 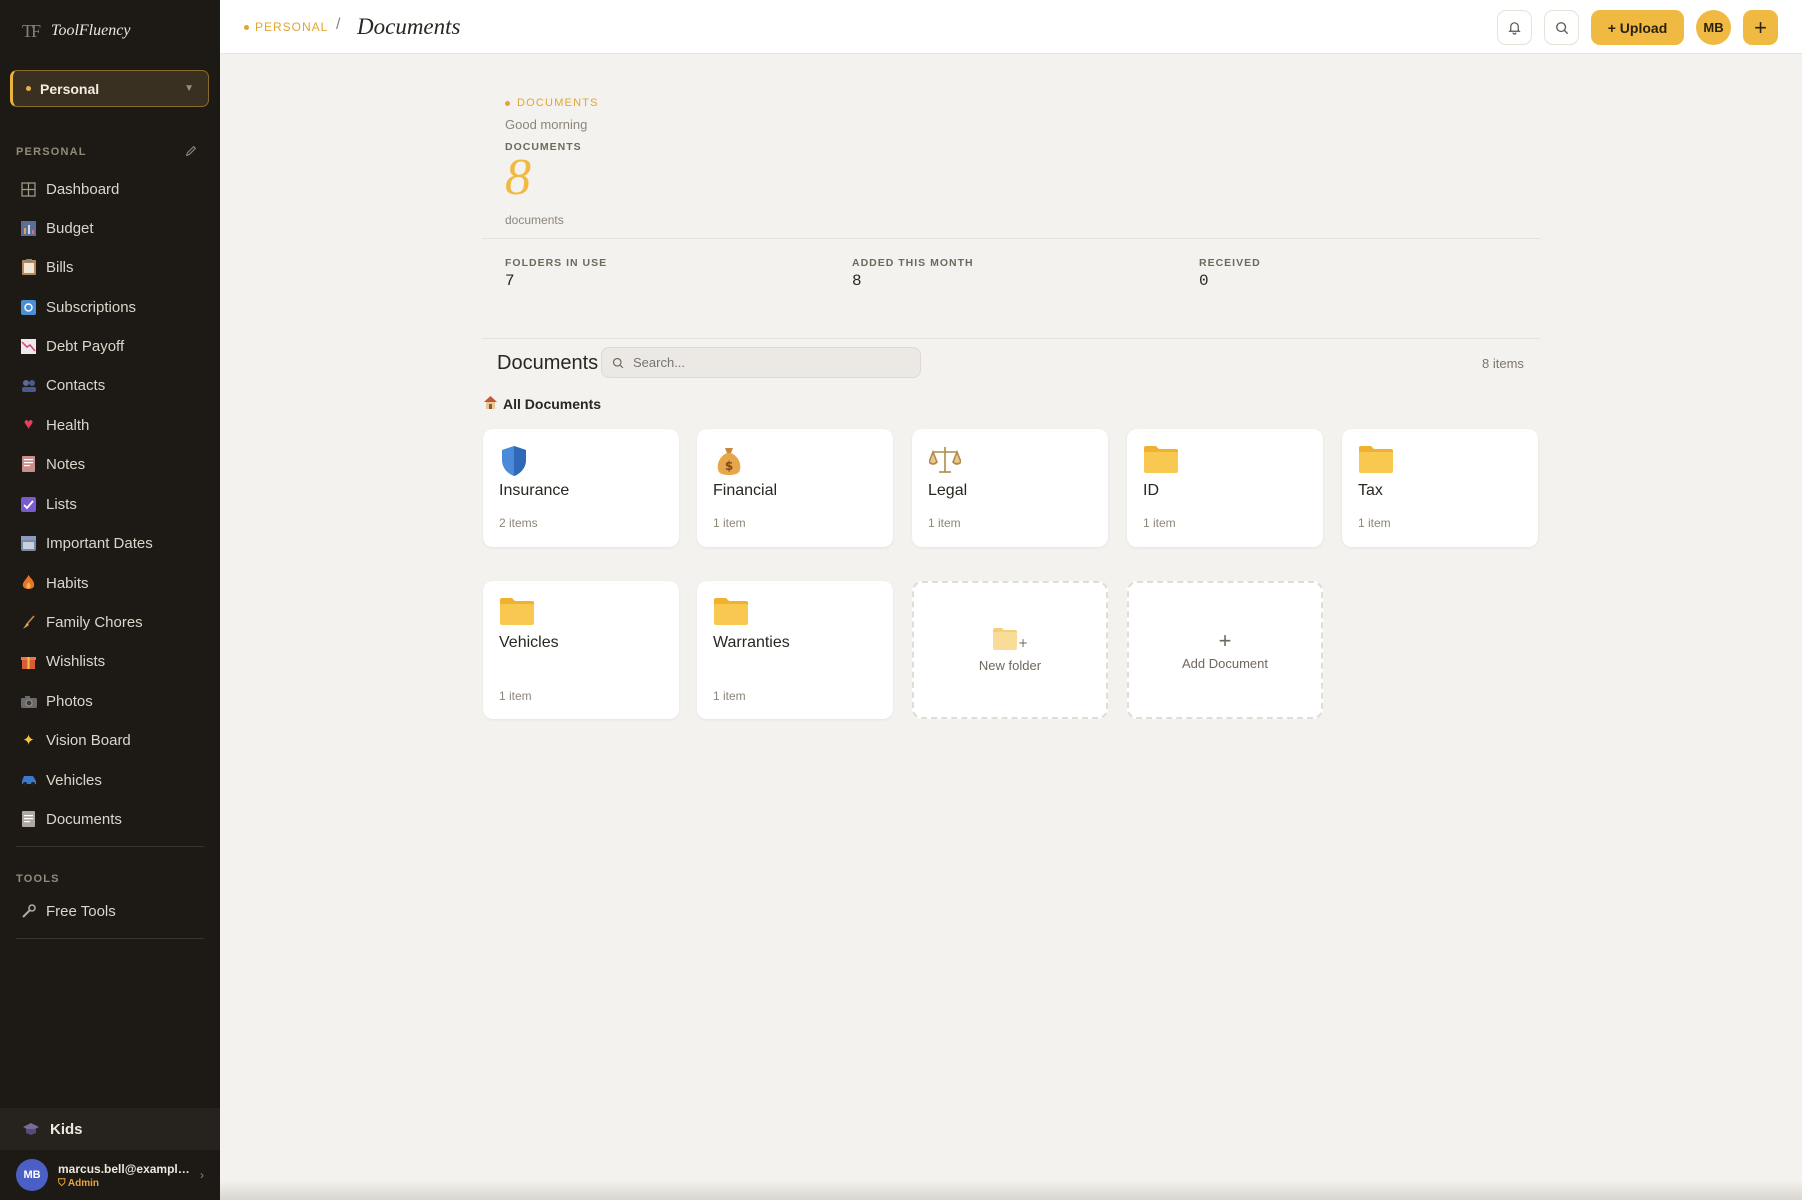 I want to click on folder-count: 2 items, so click(x=518, y=523).